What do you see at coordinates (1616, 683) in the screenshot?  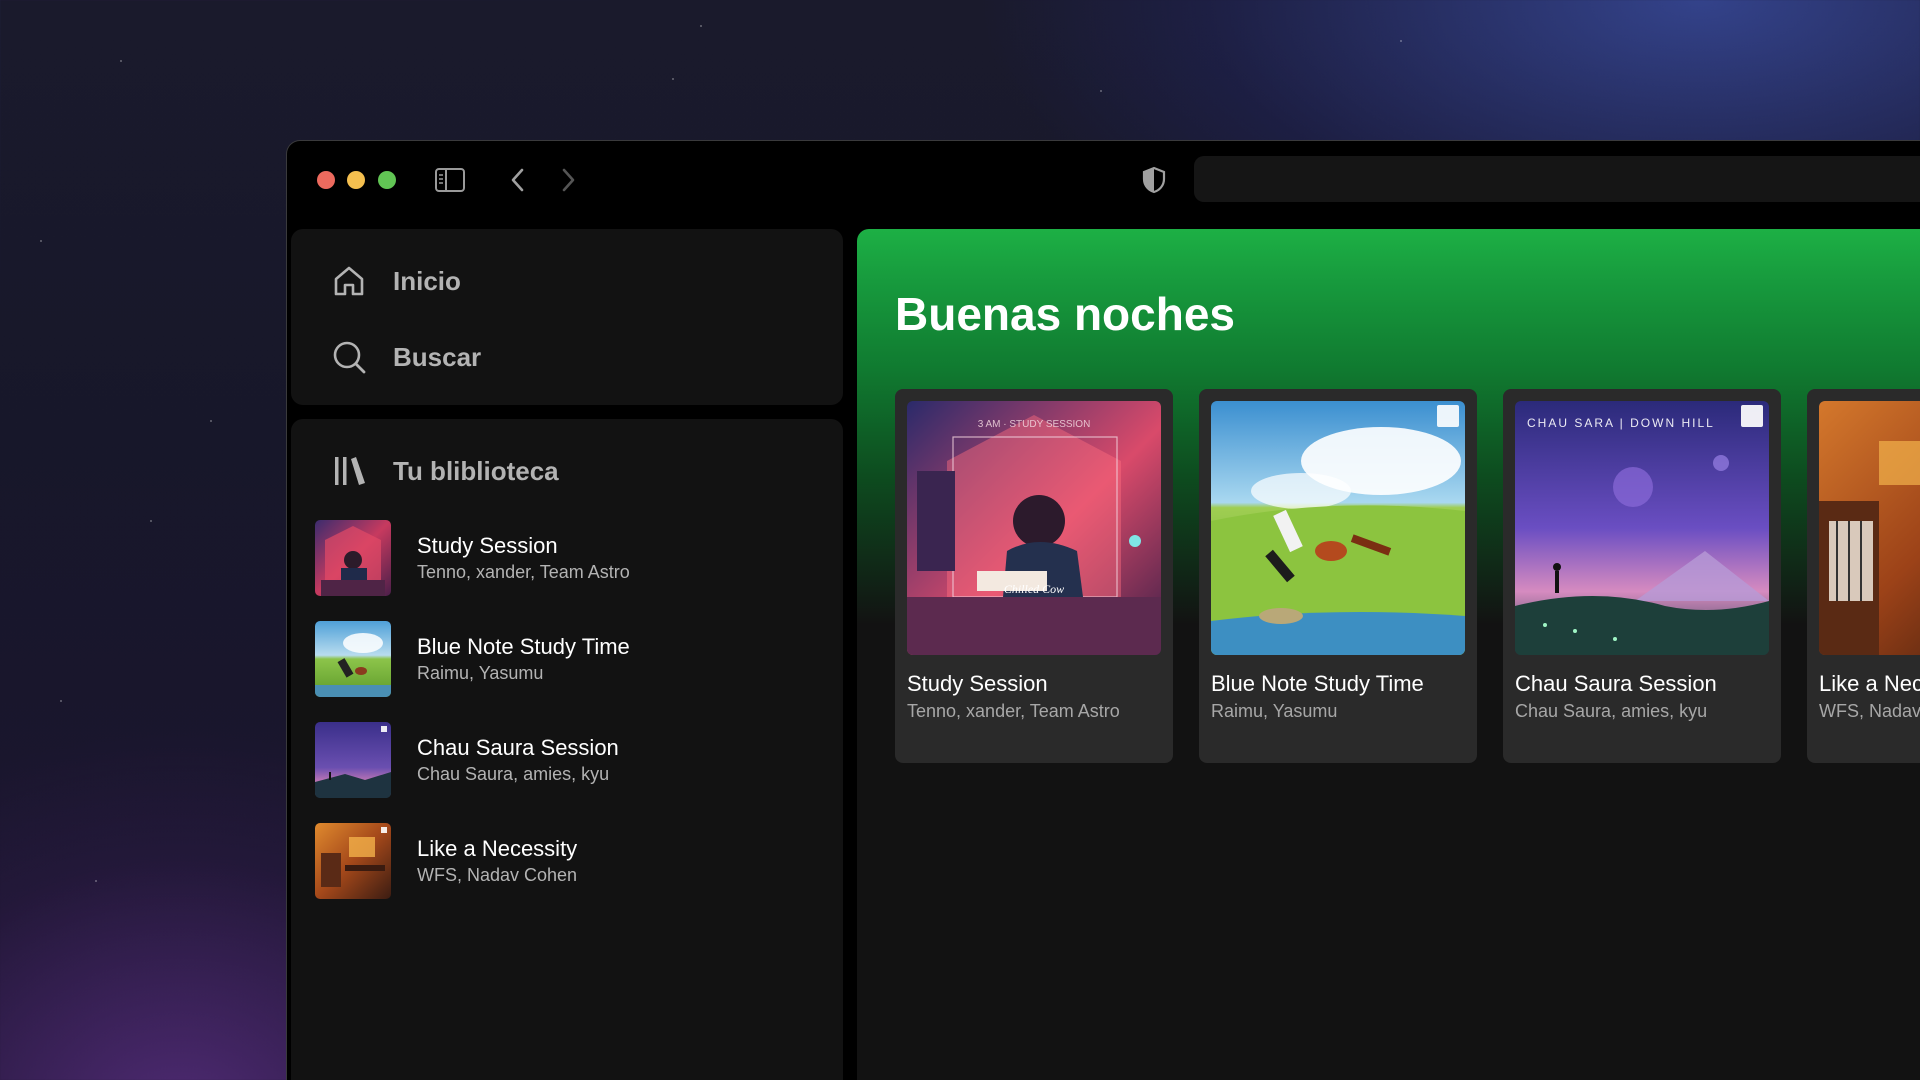 I see `card-title: Chau Saura Session` at bounding box center [1616, 683].